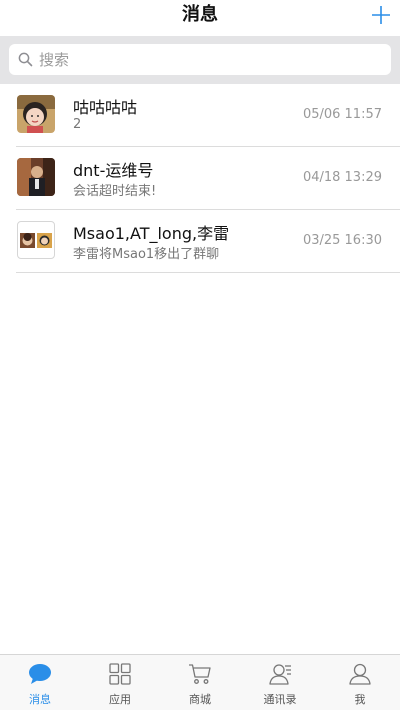 The height and width of the screenshot is (710, 400). Describe the element at coordinates (25, 59) in the screenshot. I see `search-icon` at that location.